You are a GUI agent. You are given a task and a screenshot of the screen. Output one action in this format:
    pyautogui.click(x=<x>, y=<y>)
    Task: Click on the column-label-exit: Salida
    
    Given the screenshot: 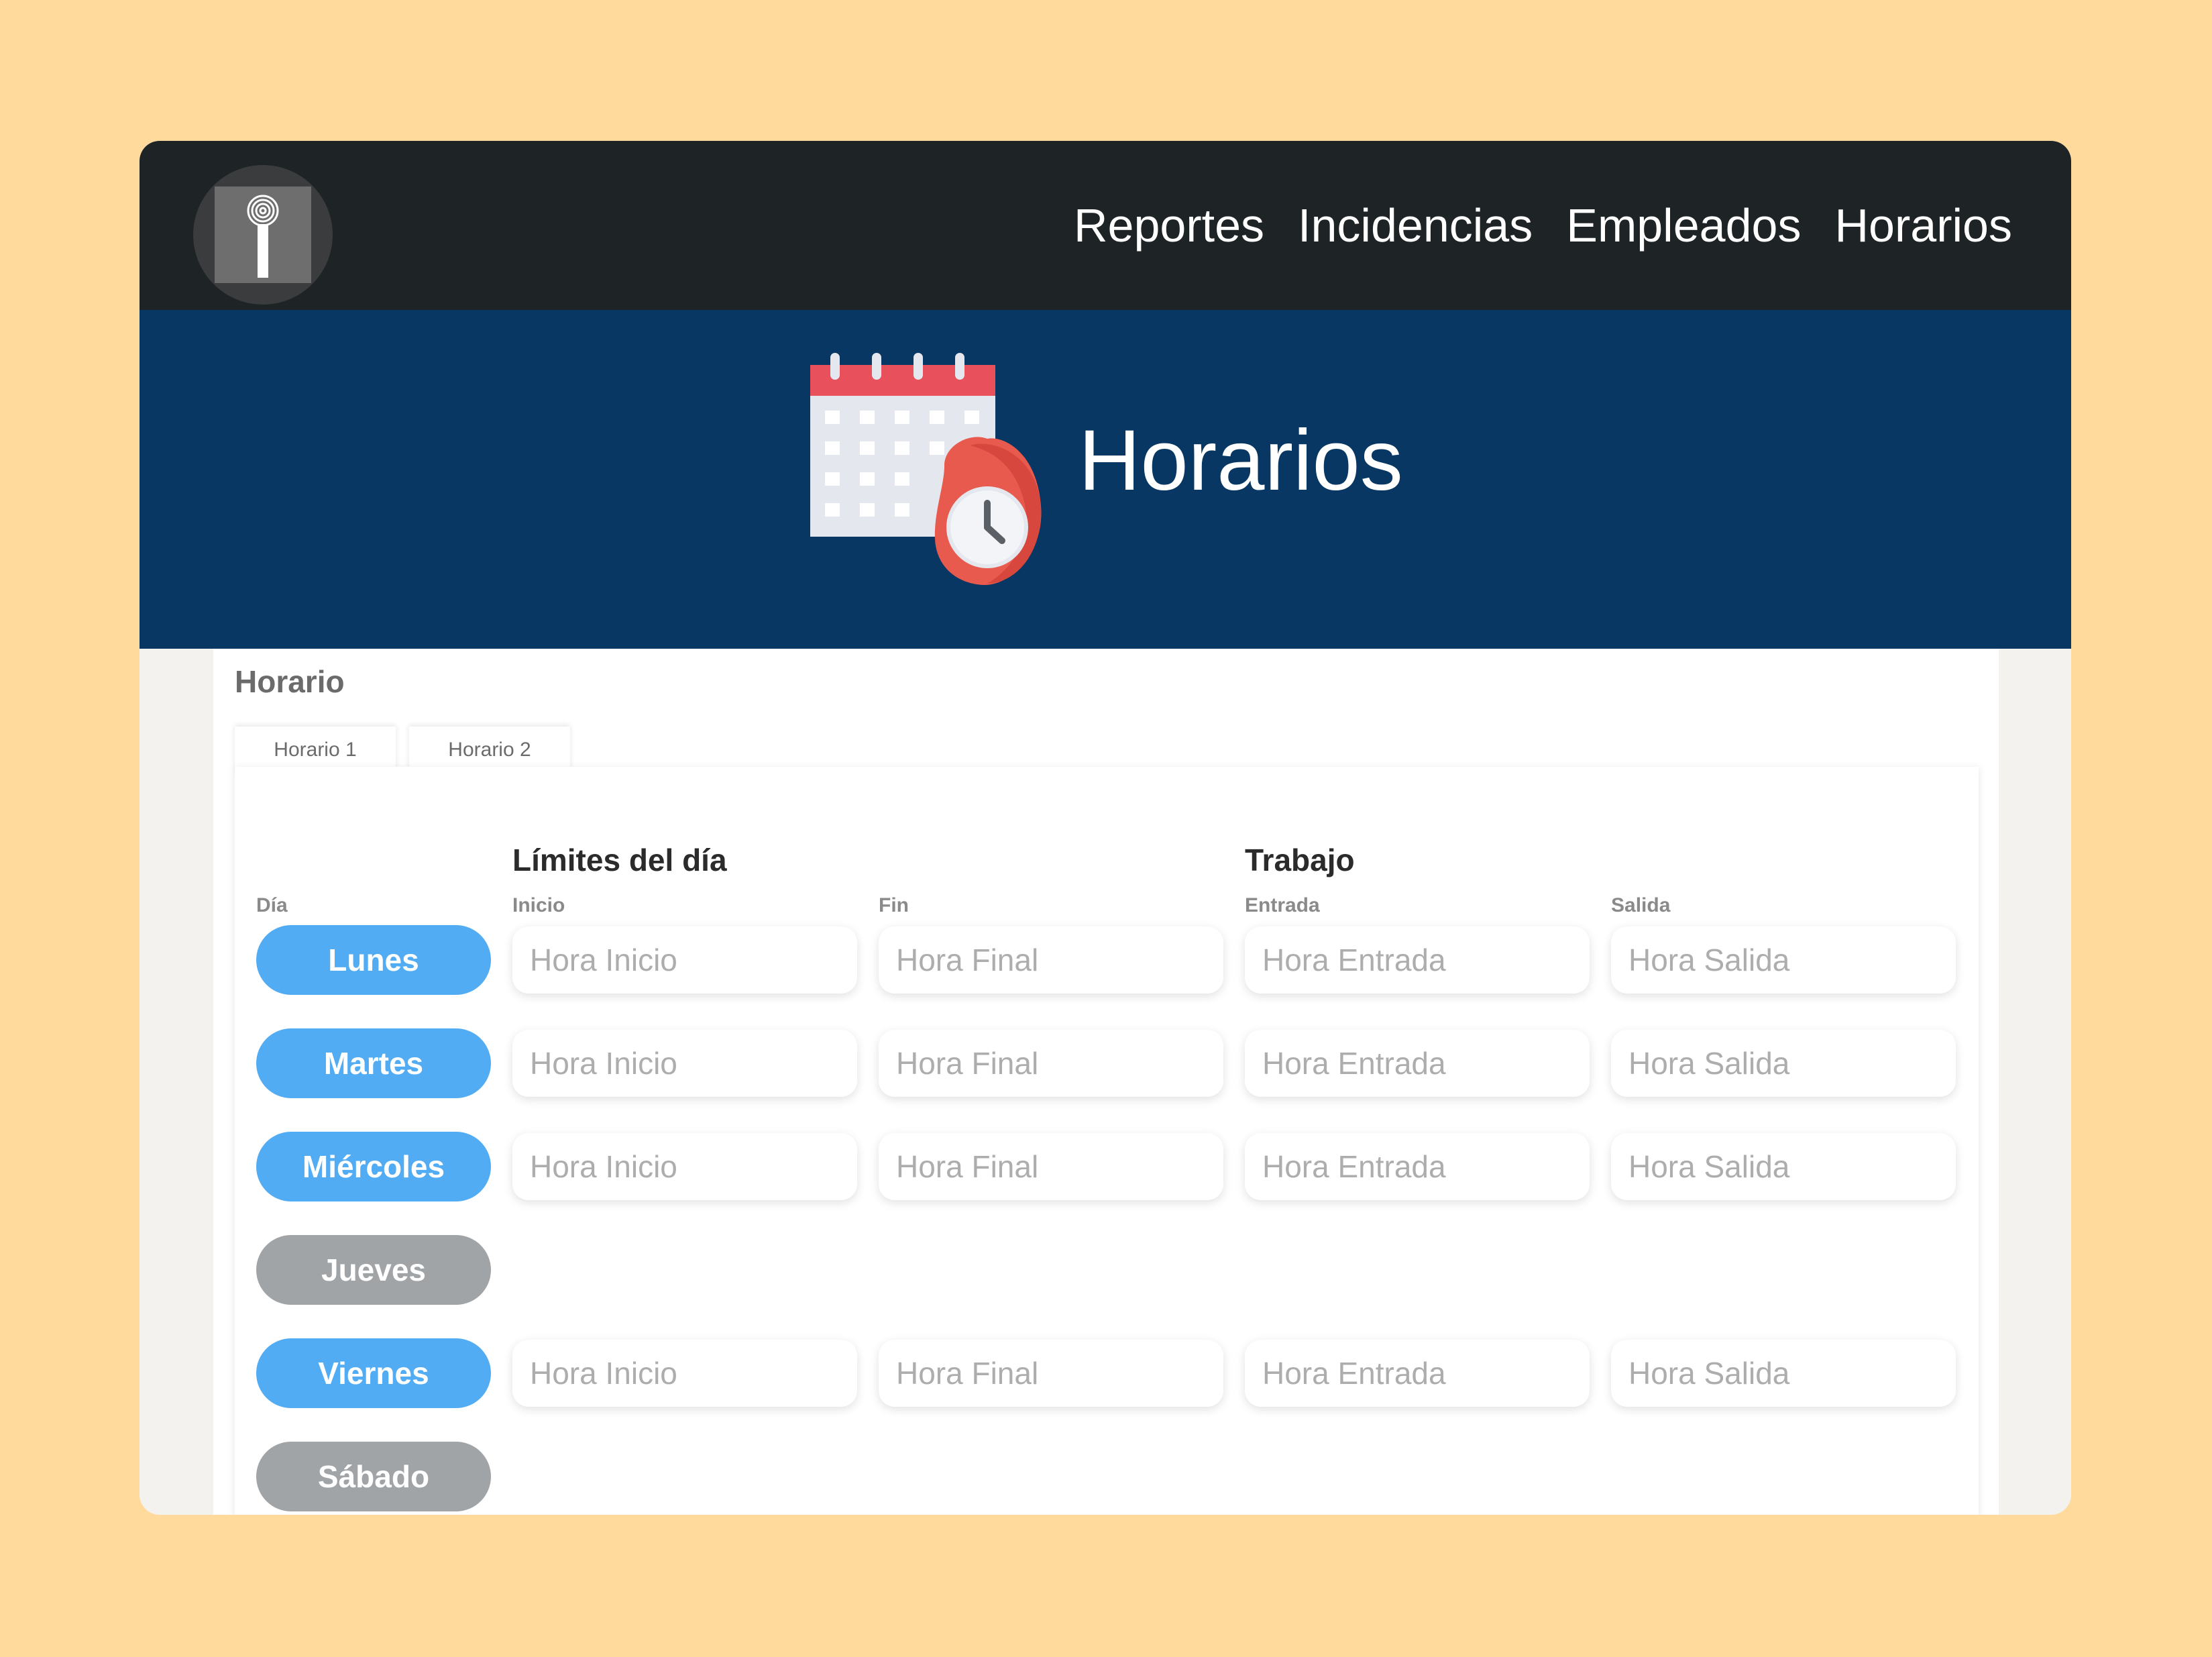 What is the action you would take?
    pyautogui.click(x=1641, y=905)
    